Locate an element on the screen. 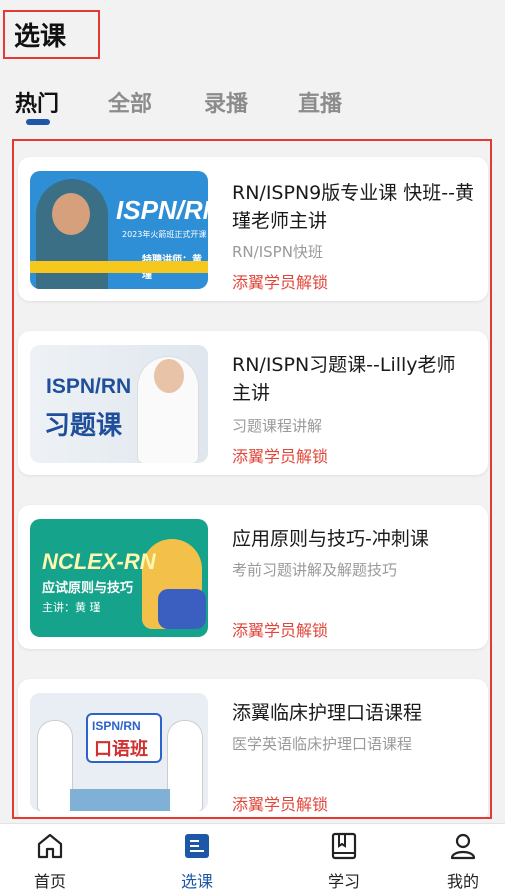  tab-live: 直播 is located at coordinates (320, 102).